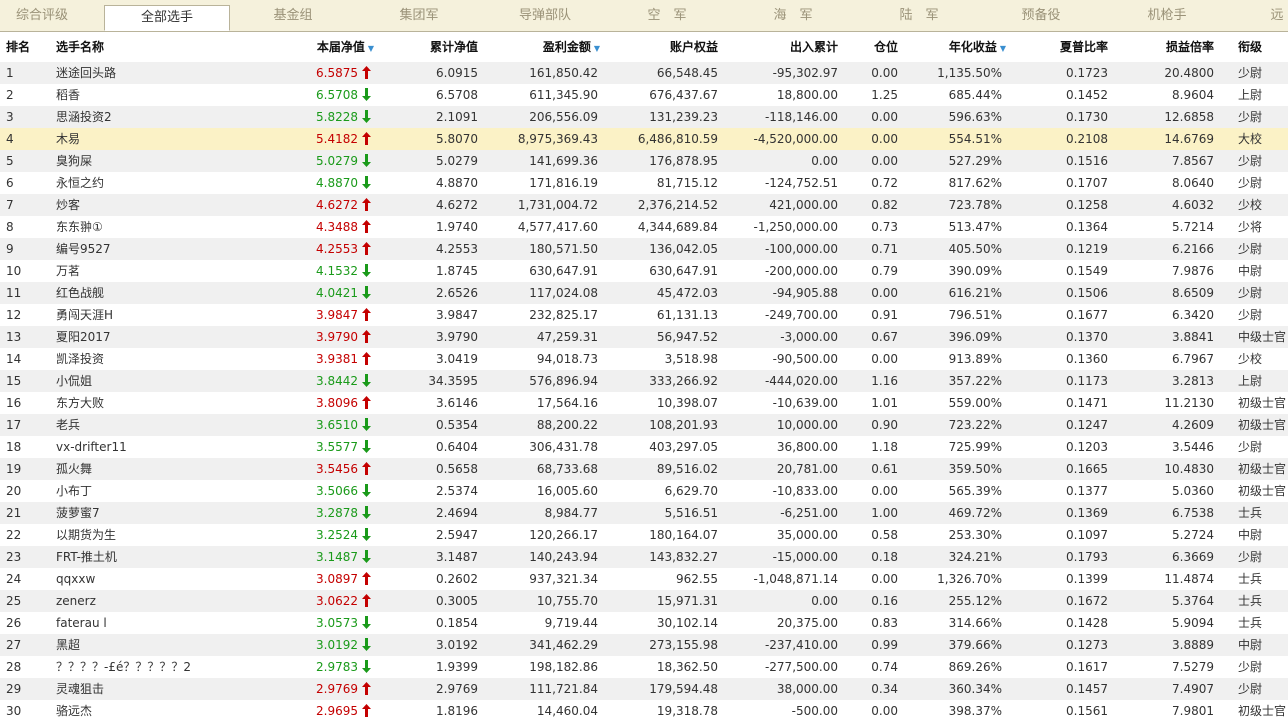  Describe the element at coordinates (141, 579) in the screenshot. I see `cell-player-name: qqxxw` at that location.